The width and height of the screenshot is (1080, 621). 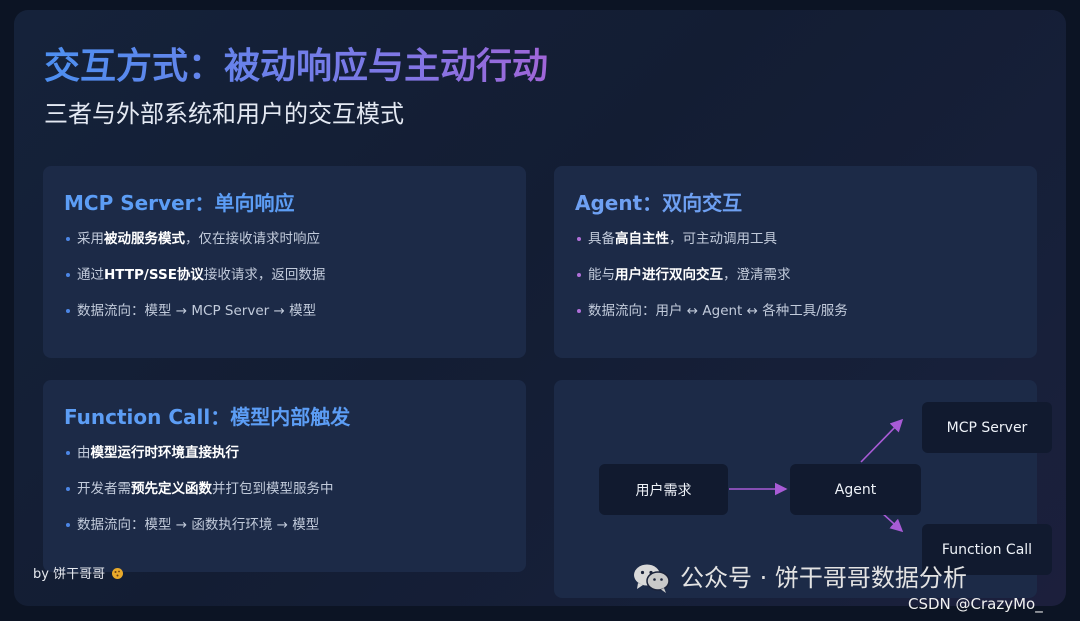 What do you see at coordinates (659, 203) in the screenshot?
I see `agent-card-title: Agent：双向交互` at bounding box center [659, 203].